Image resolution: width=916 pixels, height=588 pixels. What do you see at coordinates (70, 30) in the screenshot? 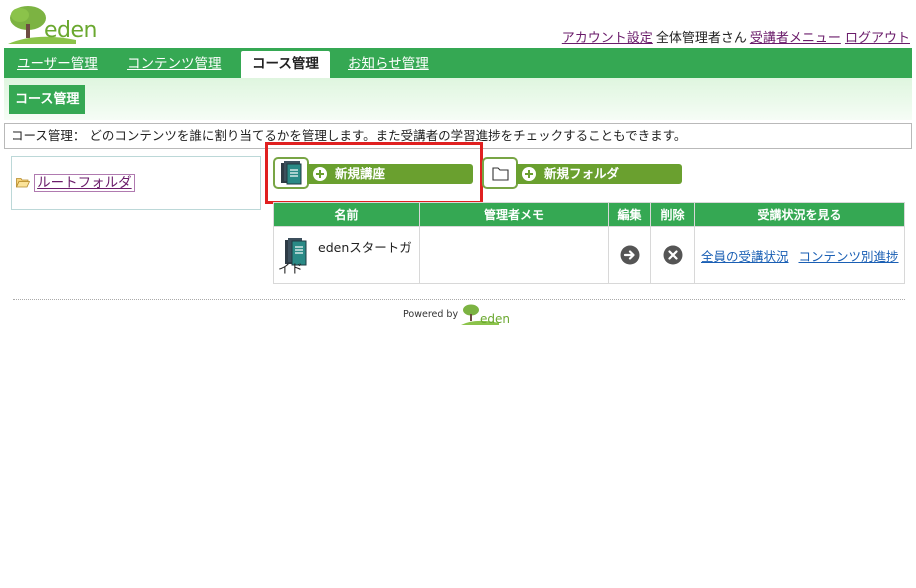
I see `logo-text: eden` at bounding box center [70, 30].